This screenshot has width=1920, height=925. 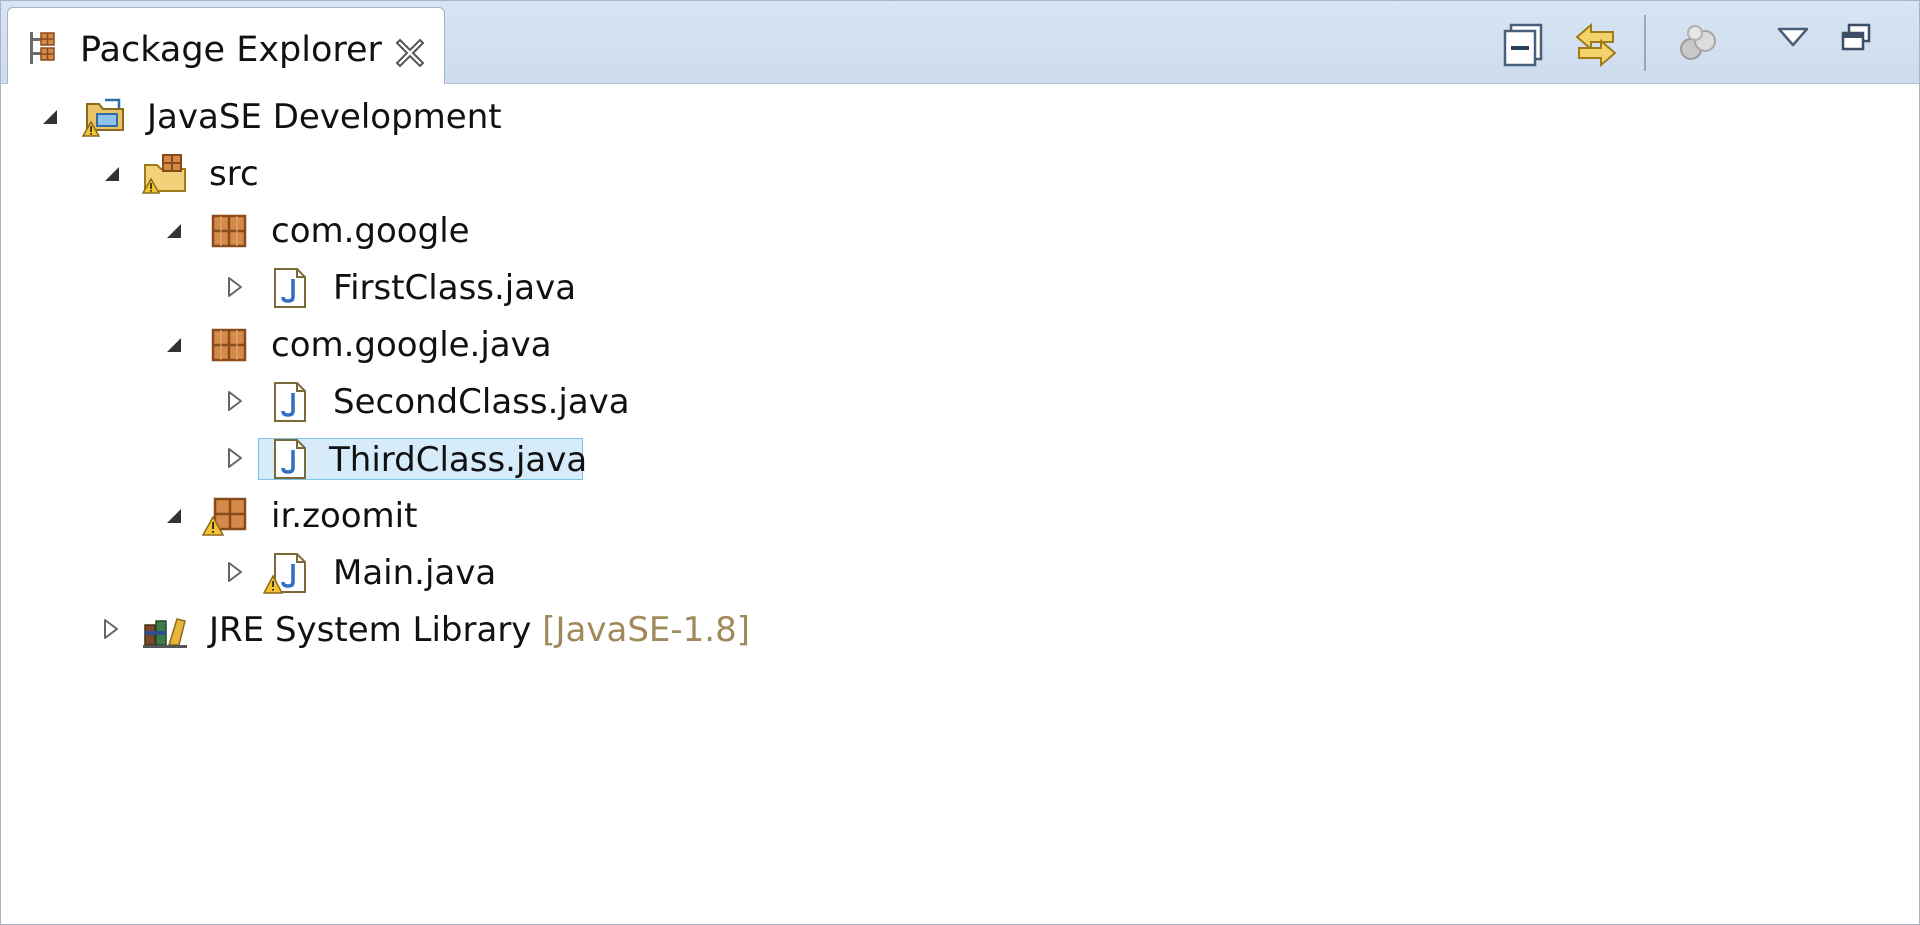 I want to click on package-explorer-tab: Package Explorer, so click(x=226, y=45).